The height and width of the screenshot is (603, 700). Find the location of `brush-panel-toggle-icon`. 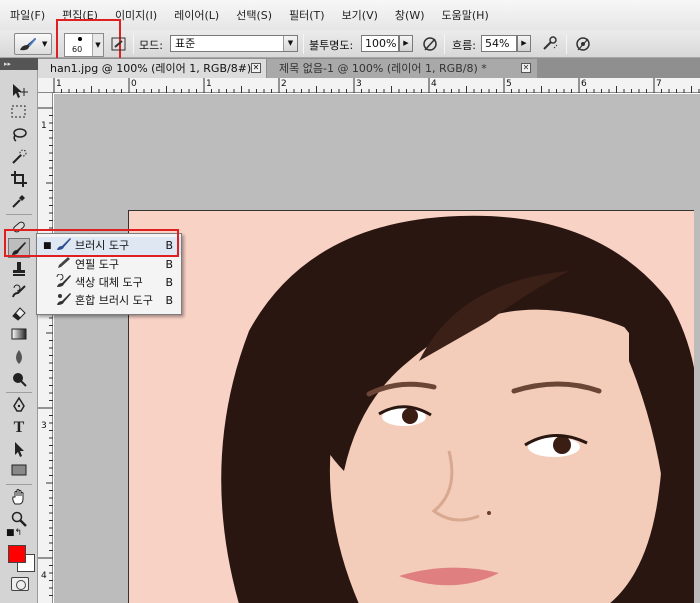

brush-panel-toggle-icon is located at coordinates (119, 44).